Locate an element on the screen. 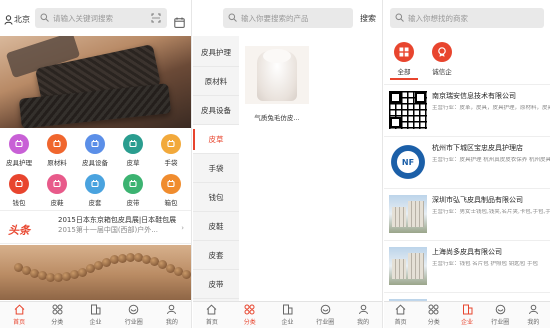 Image resolution: width=550 pixels, height=328 pixels. company-search-input: 输入你想找的商家 is located at coordinates (467, 18).